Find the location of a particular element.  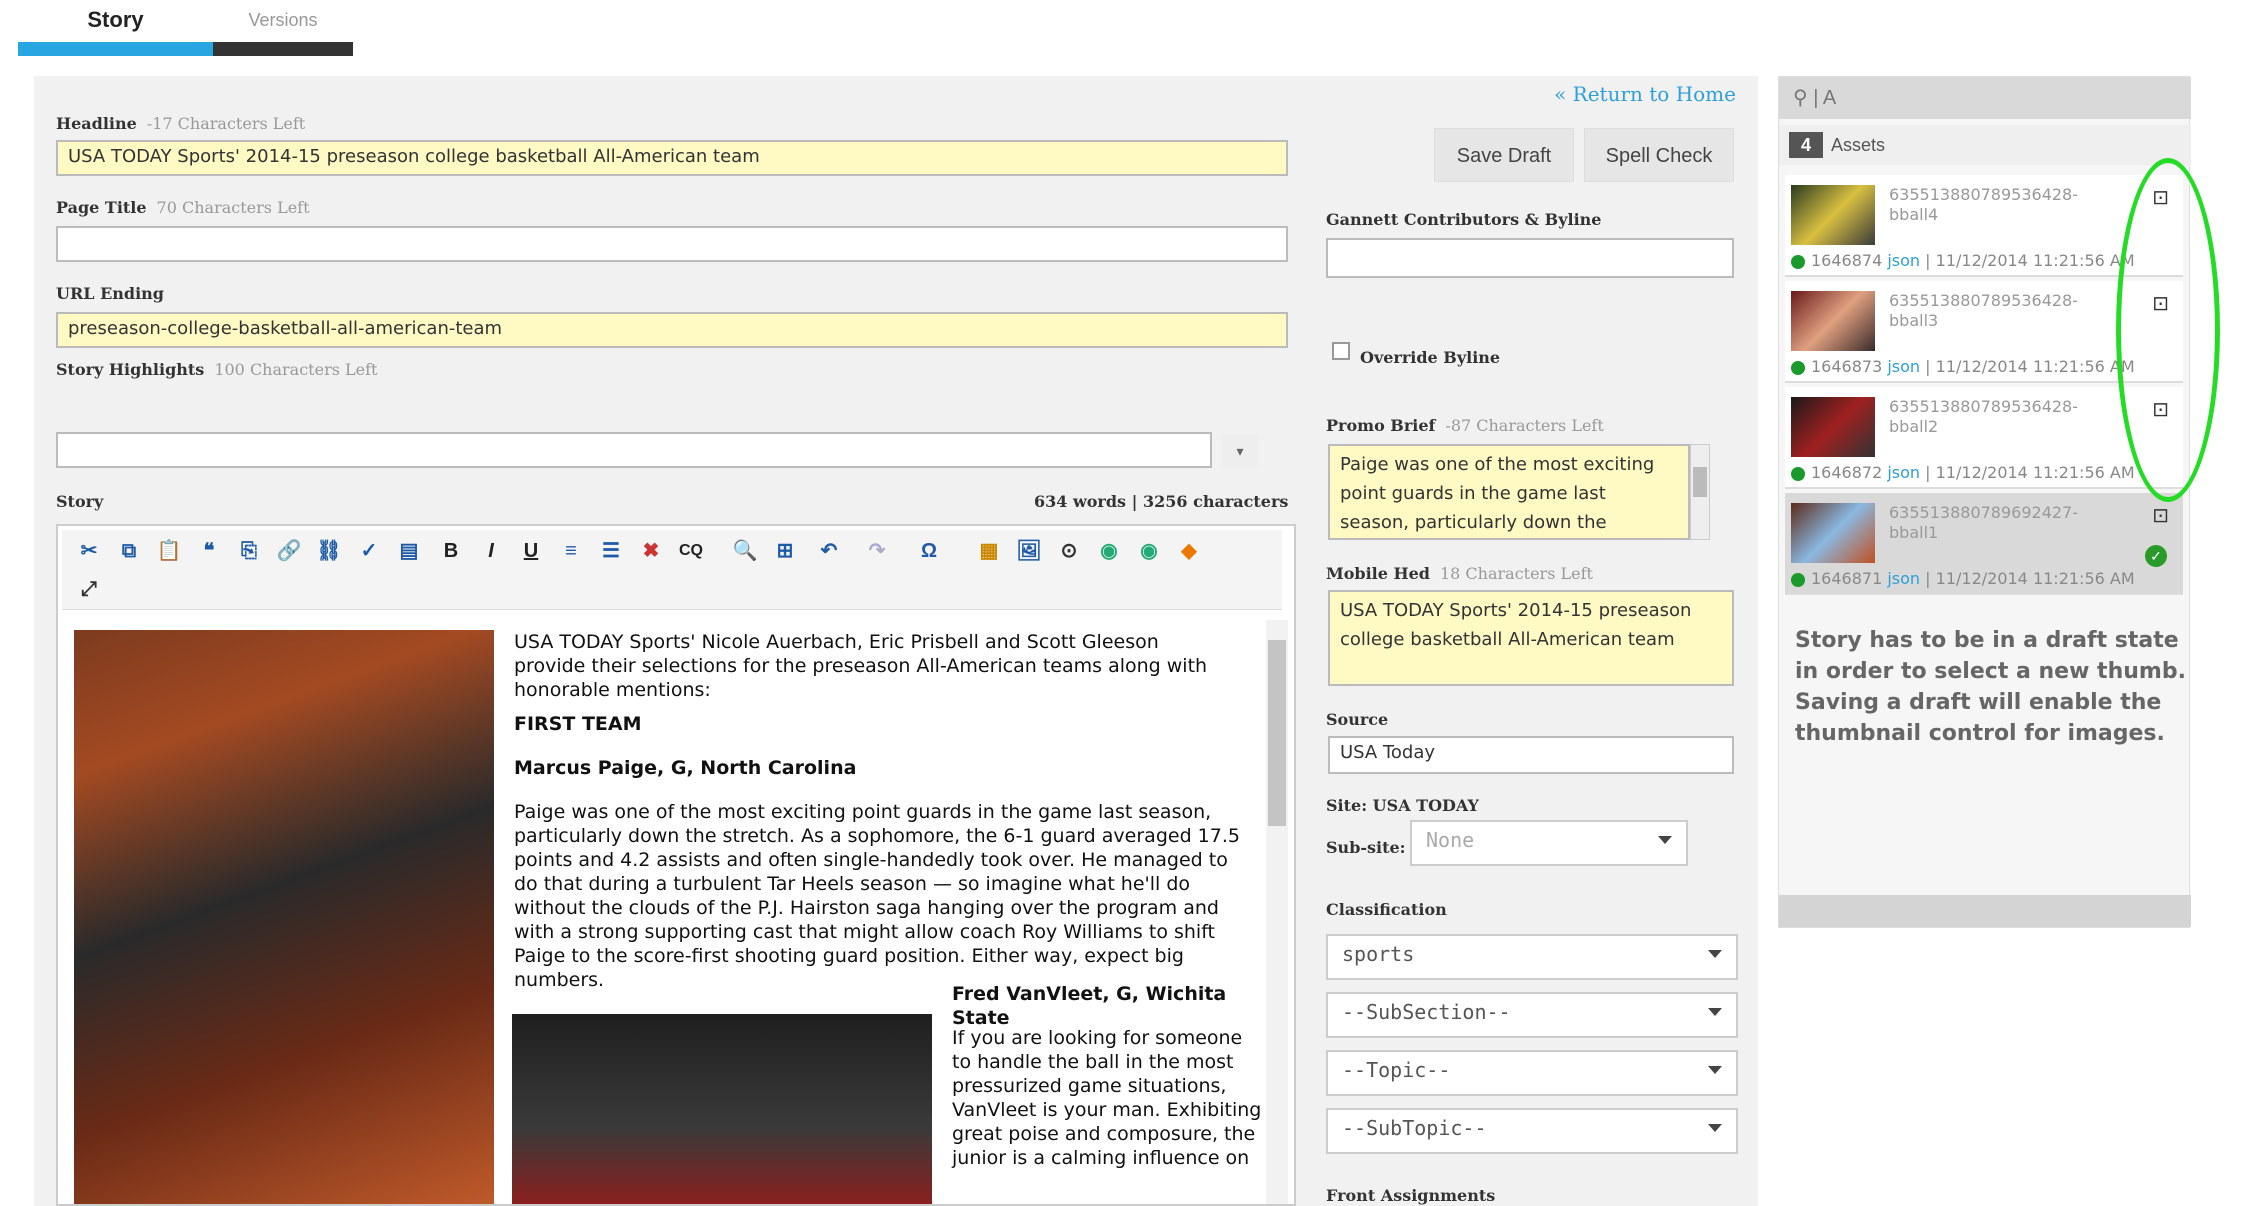

cut-icon: ✂ is located at coordinates (89, 551).